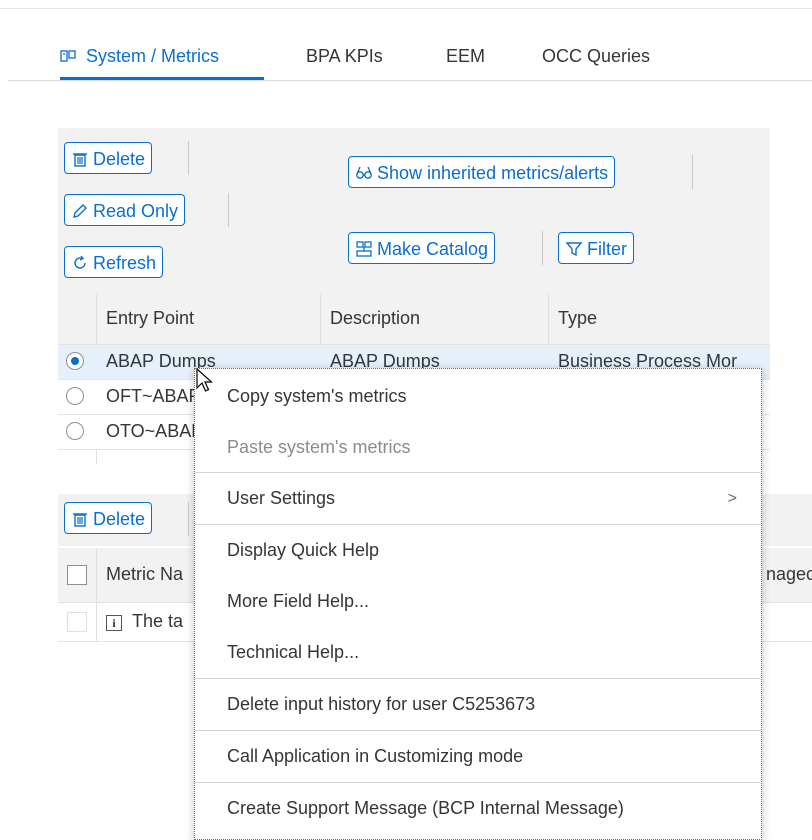  I want to click on metric-delete-button: Delete, so click(108, 518).